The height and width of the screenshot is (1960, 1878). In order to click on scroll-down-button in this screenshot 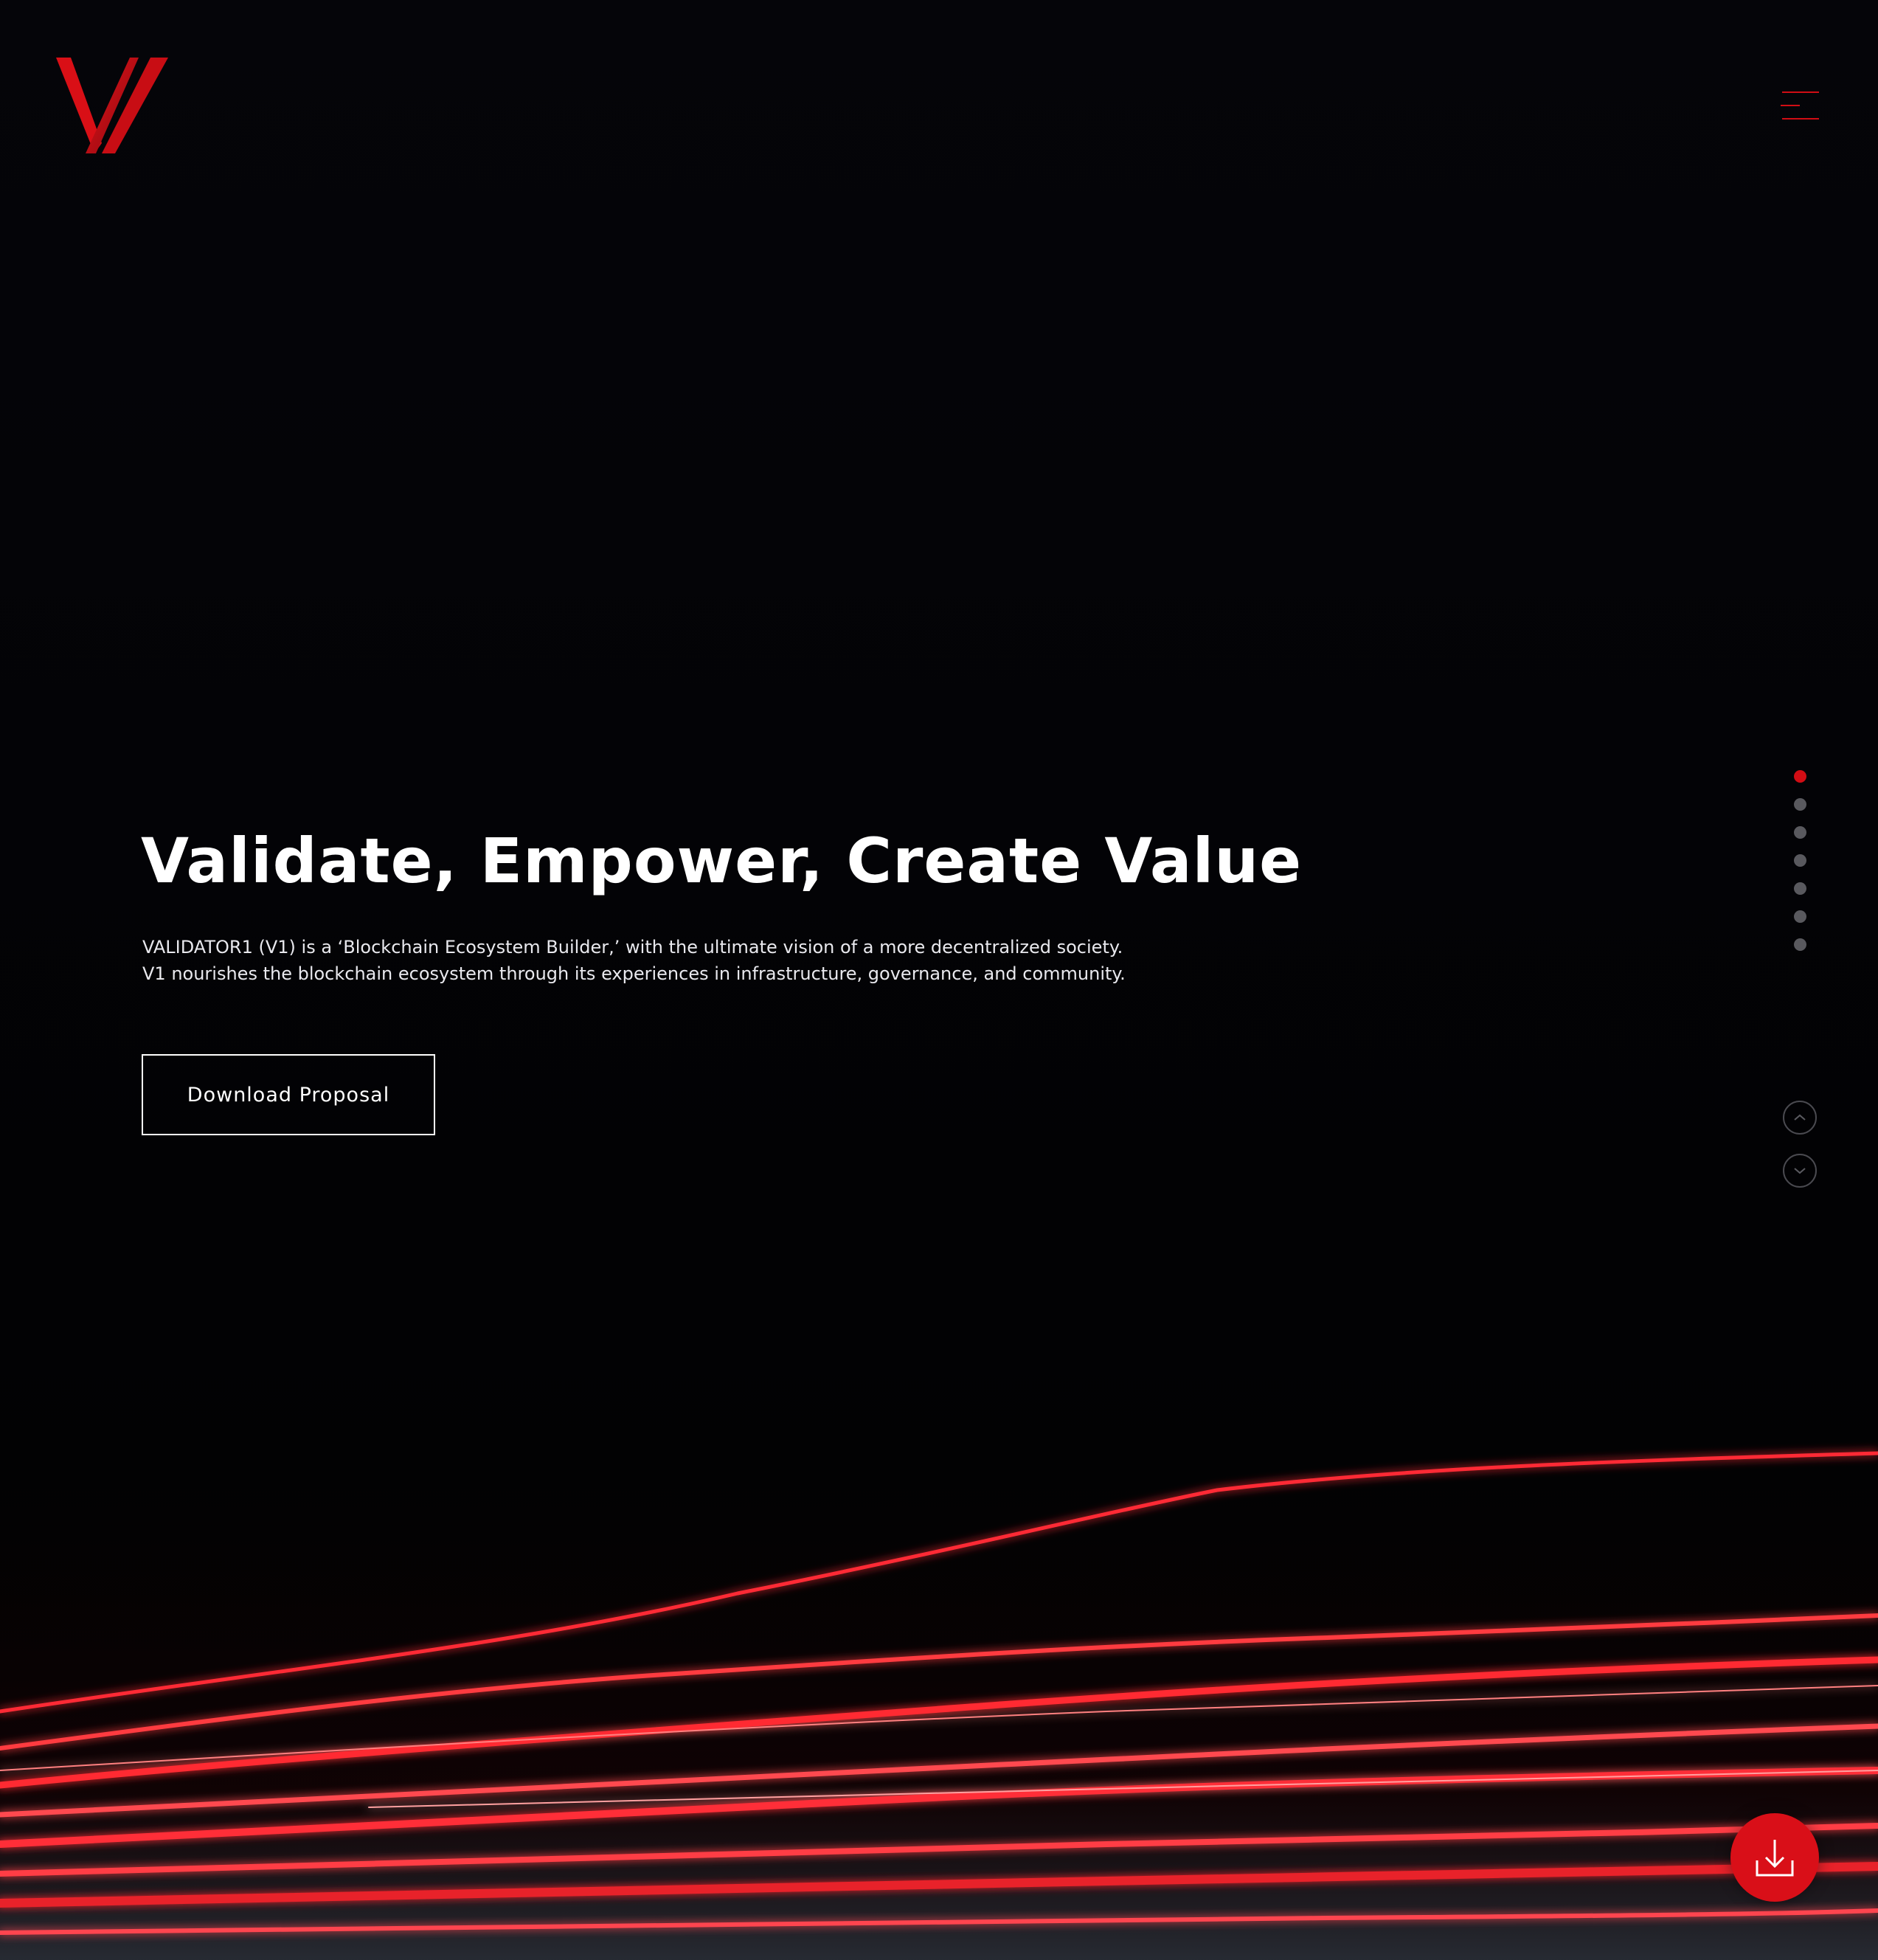, I will do `click(1800, 1171)`.